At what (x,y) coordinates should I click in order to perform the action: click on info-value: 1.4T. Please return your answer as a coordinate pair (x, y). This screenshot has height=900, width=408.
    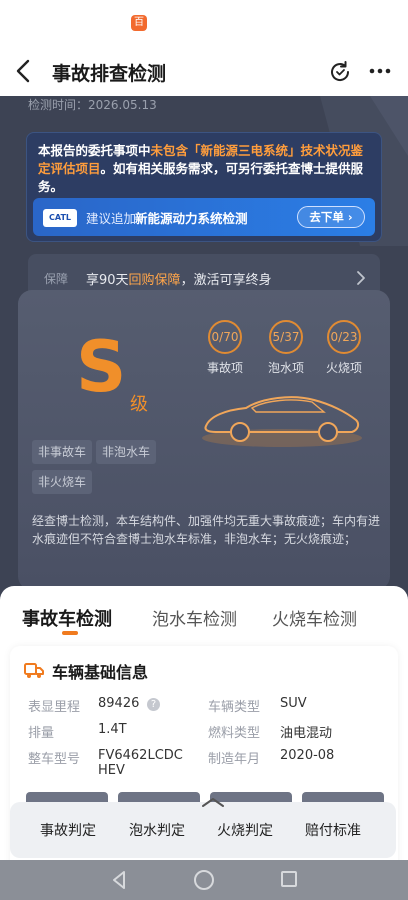
    Looking at the image, I should click on (112, 729).